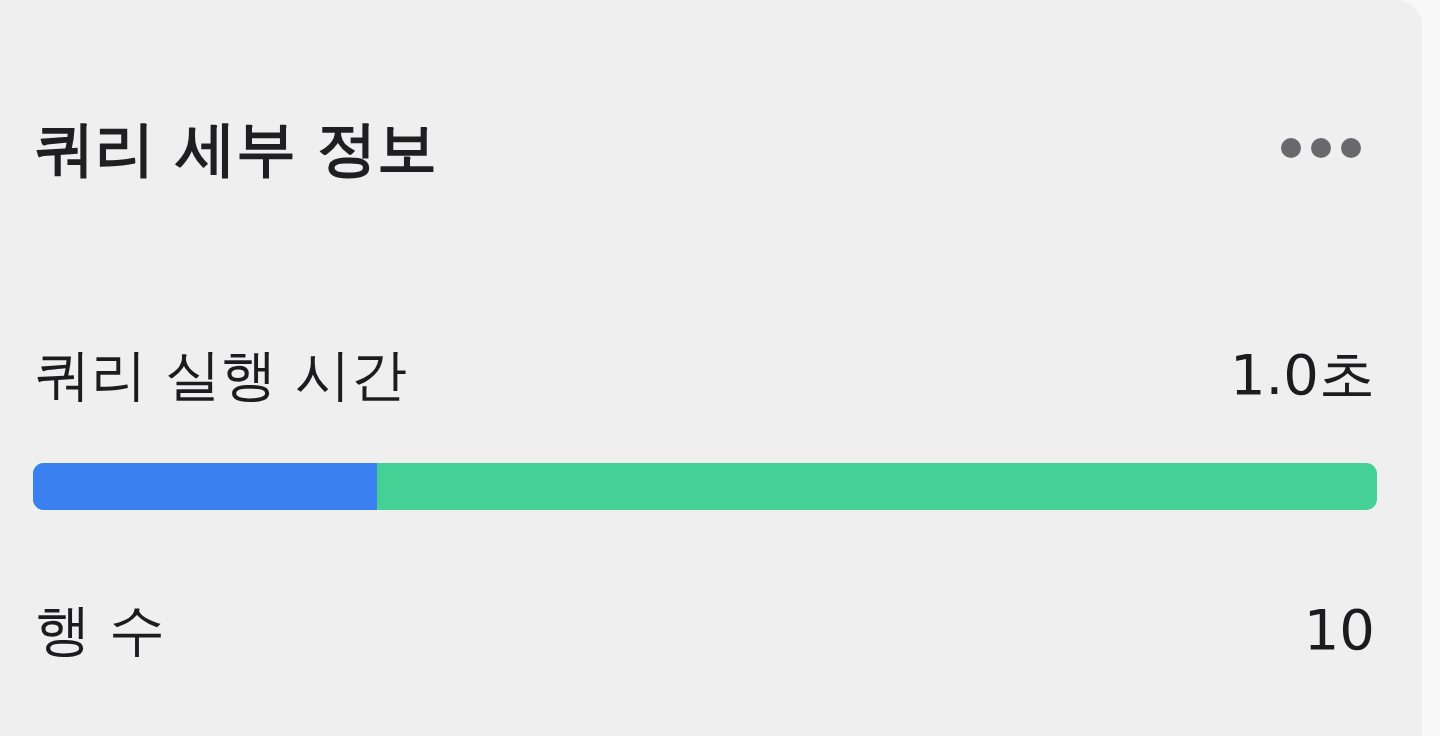 Image resolution: width=1440 pixels, height=736 pixels. I want to click on metric-value: 1.0초, so click(1302, 375).